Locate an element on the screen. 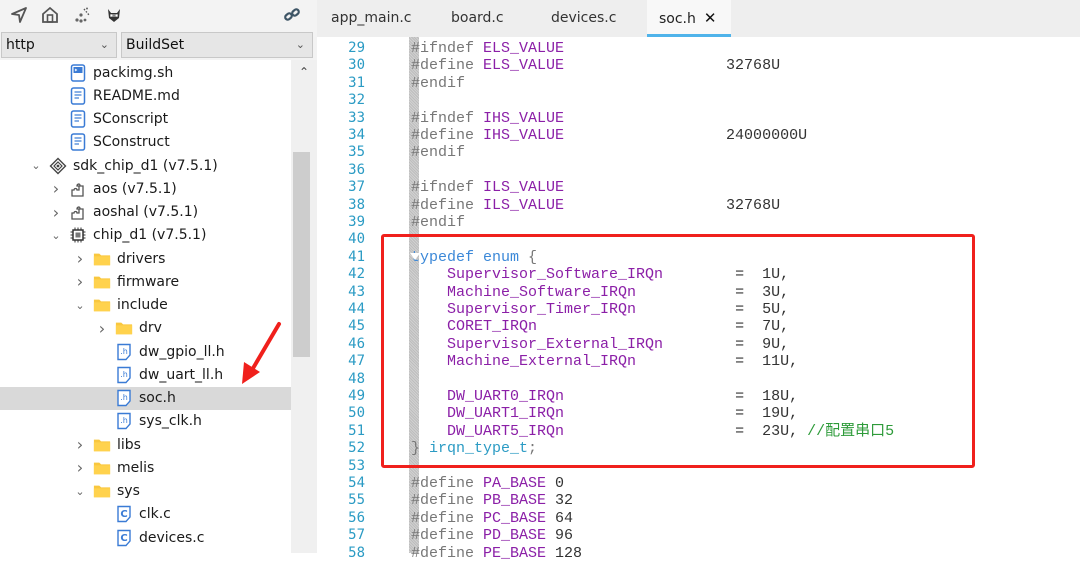 This screenshot has height=562, width=1080. tree-item-label: clk.c is located at coordinates (155, 514).